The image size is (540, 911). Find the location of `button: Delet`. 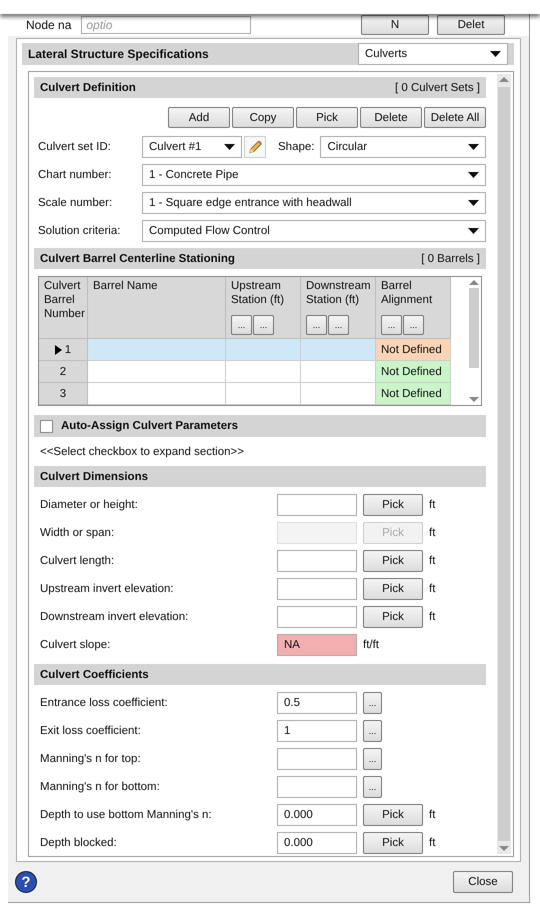

button: Delet is located at coordinates (471, 25).